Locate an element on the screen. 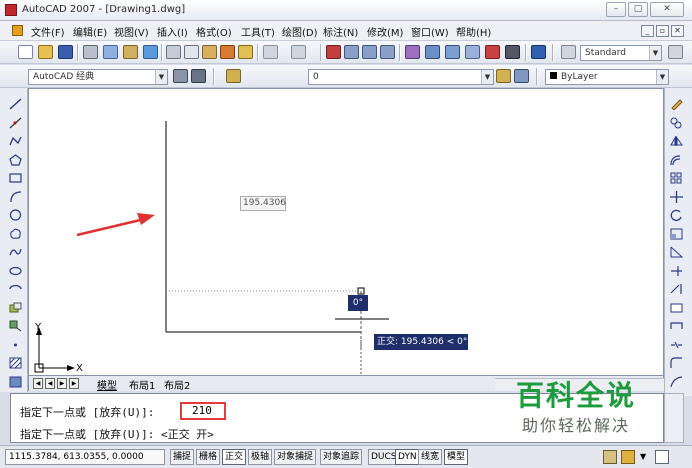  dyn-toggle: DYN is located at coordinates (407, 457).